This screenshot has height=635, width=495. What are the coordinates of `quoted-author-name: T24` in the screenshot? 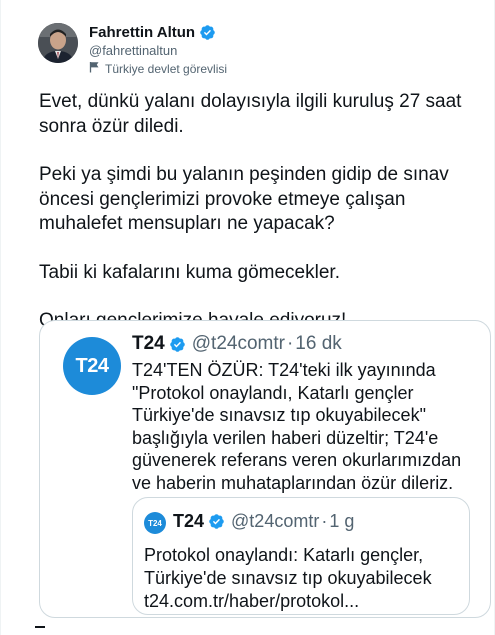 It's located at (148, 343).